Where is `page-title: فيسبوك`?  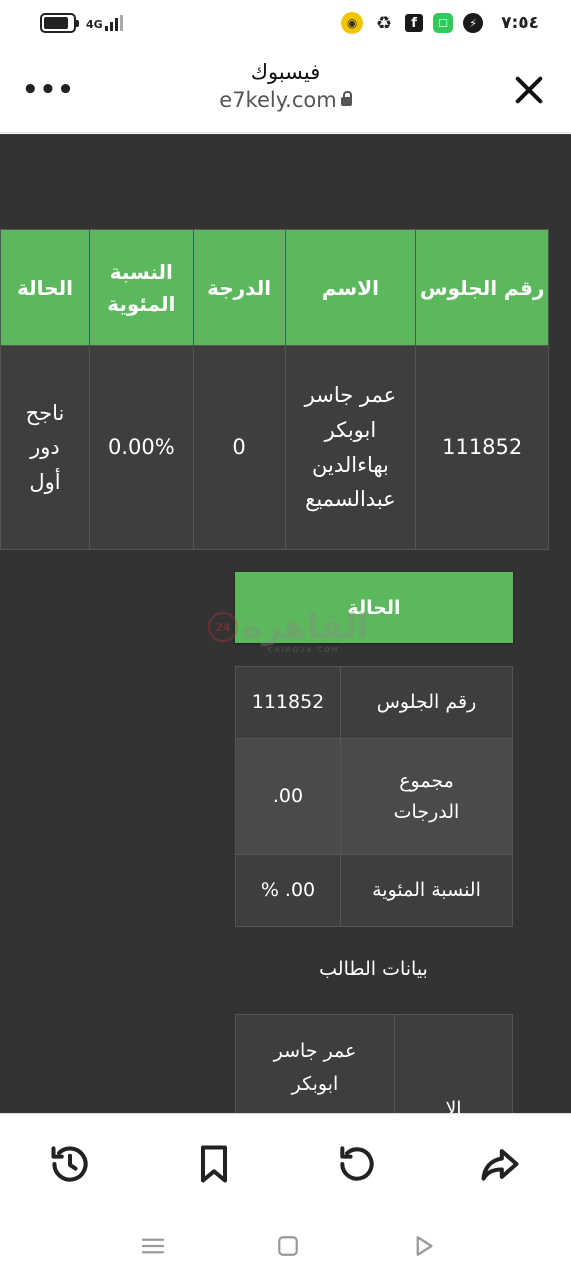 page-title: فيسبوك is located at coordinates (285, 72).